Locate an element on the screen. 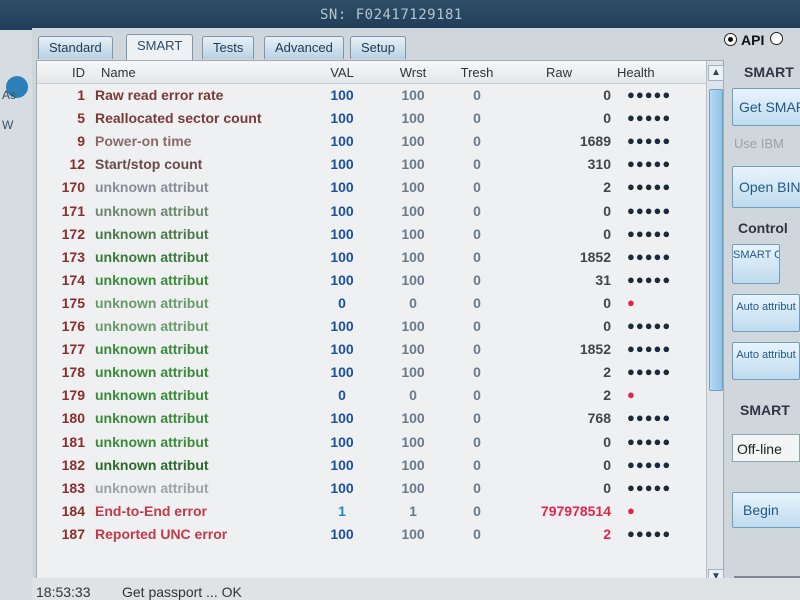  row-id: 9 is located at coordinates (81, 141).